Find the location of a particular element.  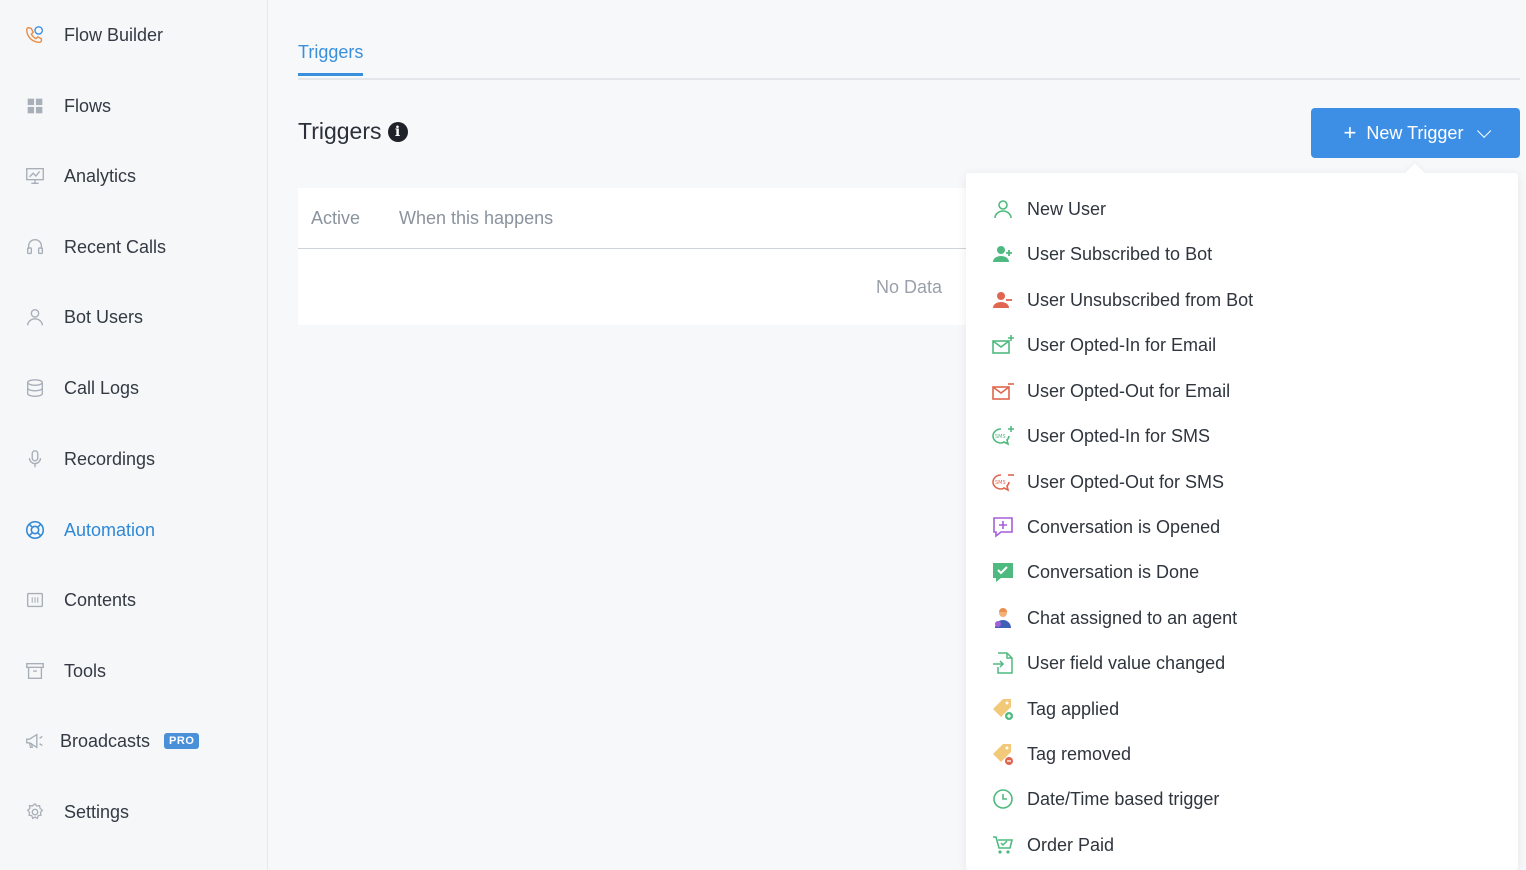

tag-plus-icon is located at coordinates (1003, 709).